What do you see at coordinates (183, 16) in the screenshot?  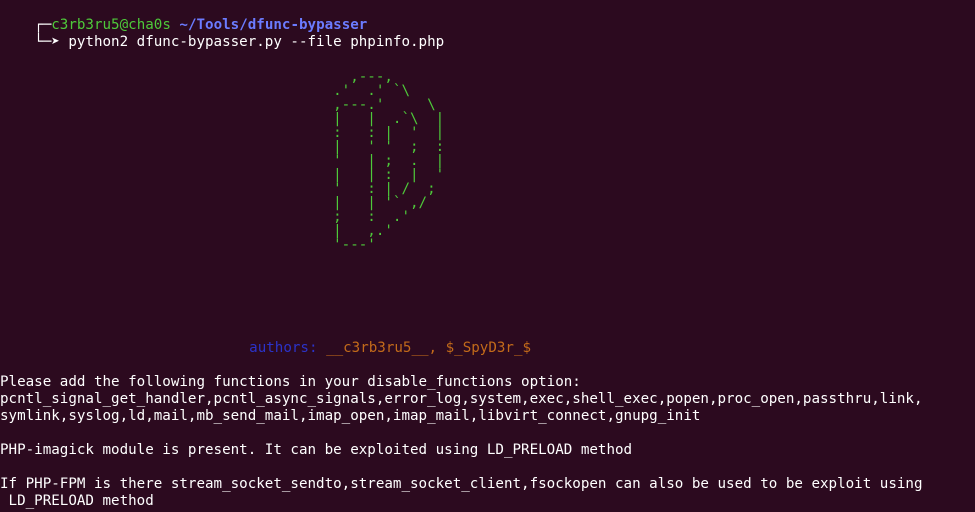 I see `prompt-line: ┌─c3rb3ru5@cha0s ~/Tools/dfunc-bypasser` at bounding box center [183, 16].